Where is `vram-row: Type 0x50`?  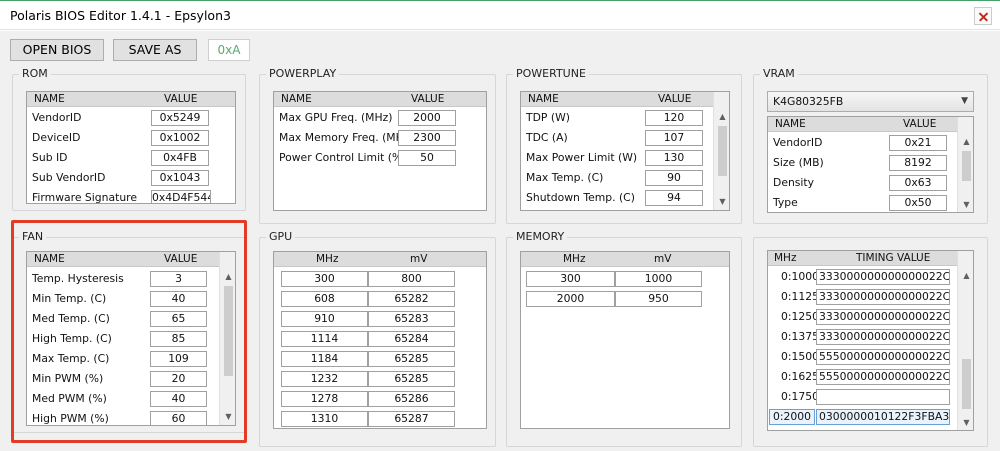 vram-row: Type 0x50 is located at coordinates (862, 202).